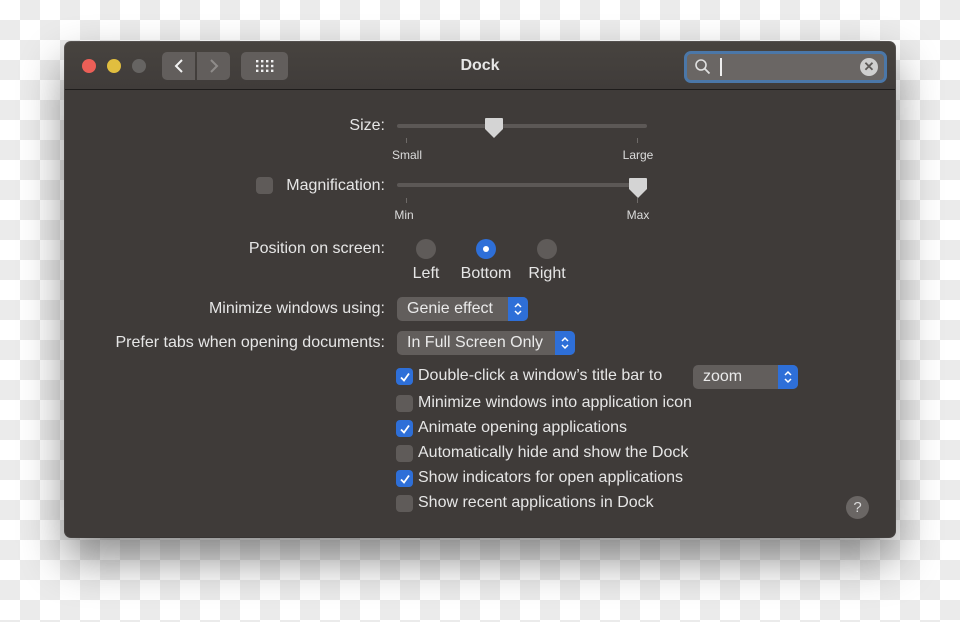 This screenshot has height=622, width=960. Describe the element at coordinates (540, 375) in the screenshot. I see `double-click-title-bar-label: Double-click a window’s title bar to` at that location.